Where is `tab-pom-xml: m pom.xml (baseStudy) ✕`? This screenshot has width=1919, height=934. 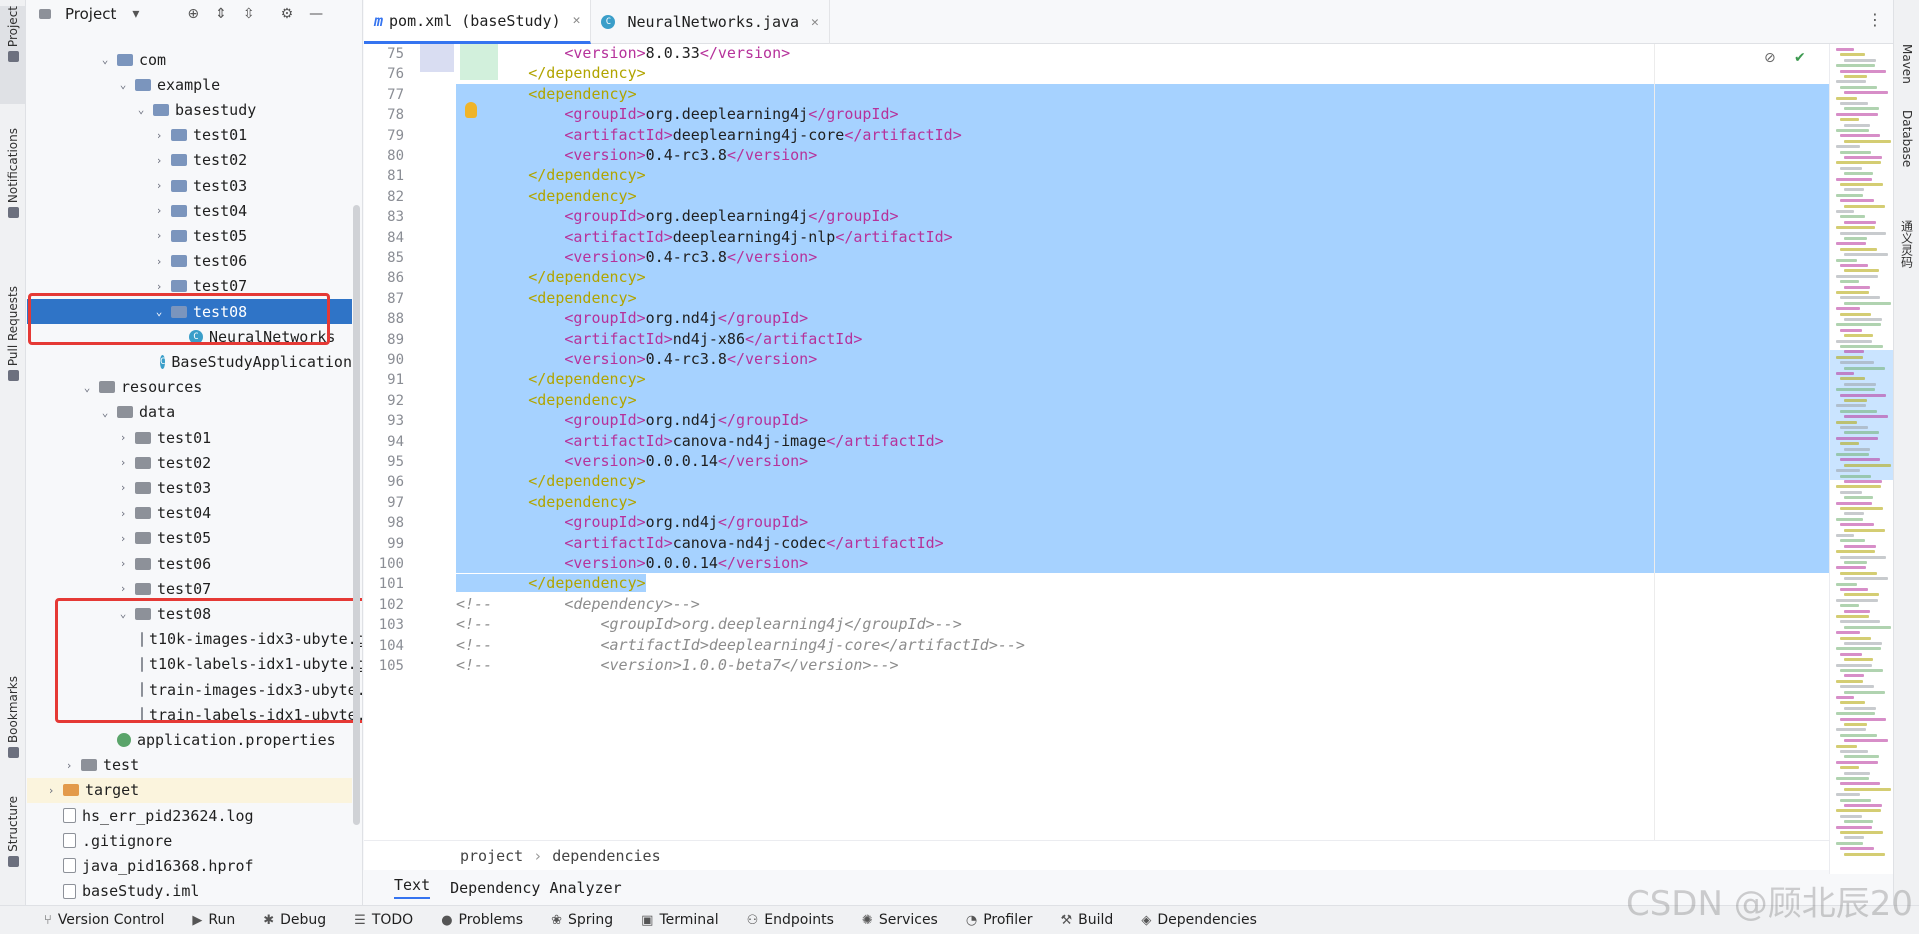
tab-pom-xml: m pom.xml (baseStudy) ✕ is located at coordinates (478, 22).